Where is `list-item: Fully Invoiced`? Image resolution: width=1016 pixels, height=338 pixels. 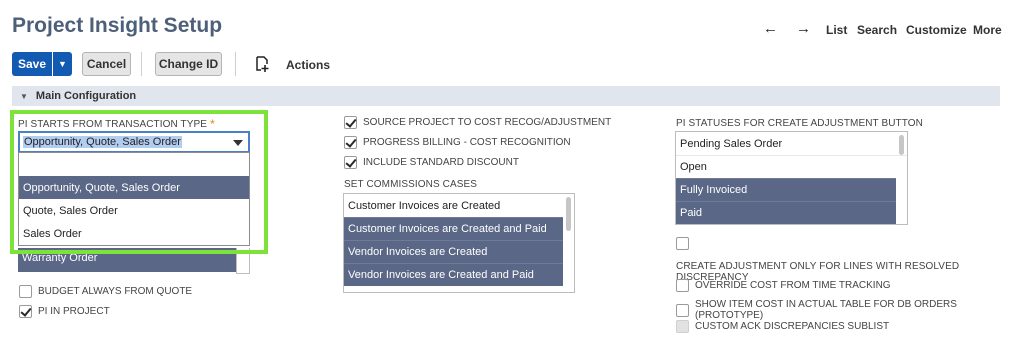 list-item: Fully Invoiced is located at coordinates (786, 189).